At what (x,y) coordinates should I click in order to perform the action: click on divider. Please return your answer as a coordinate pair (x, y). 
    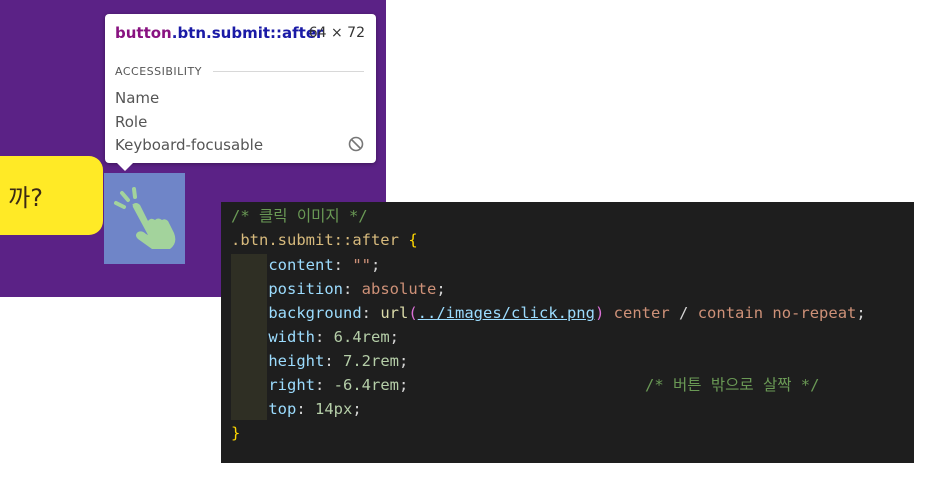
    Looking at the image, I should click on (288, 71).